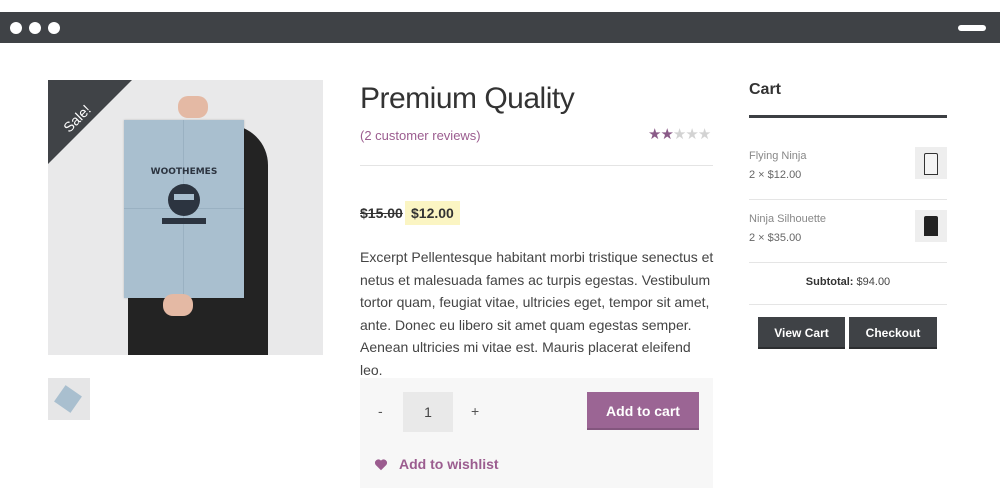 The width and height of the screenshot is (1000, 500). I want to click on sale-price: $12.00, so click(432, 213).